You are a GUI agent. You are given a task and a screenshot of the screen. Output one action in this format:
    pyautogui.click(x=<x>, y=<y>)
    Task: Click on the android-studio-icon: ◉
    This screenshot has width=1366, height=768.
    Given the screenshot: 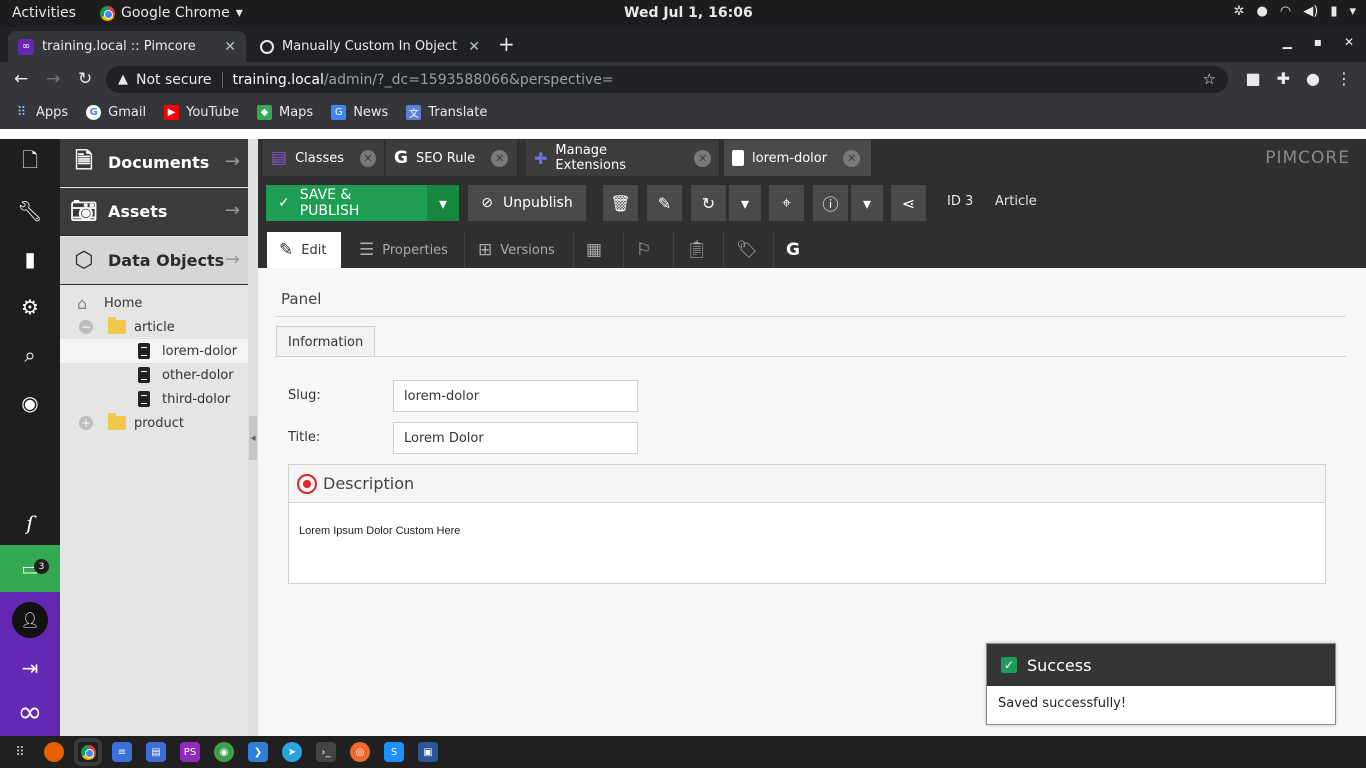 What is the action you would take?
    pyautogui.click(x=224, y=752)
    